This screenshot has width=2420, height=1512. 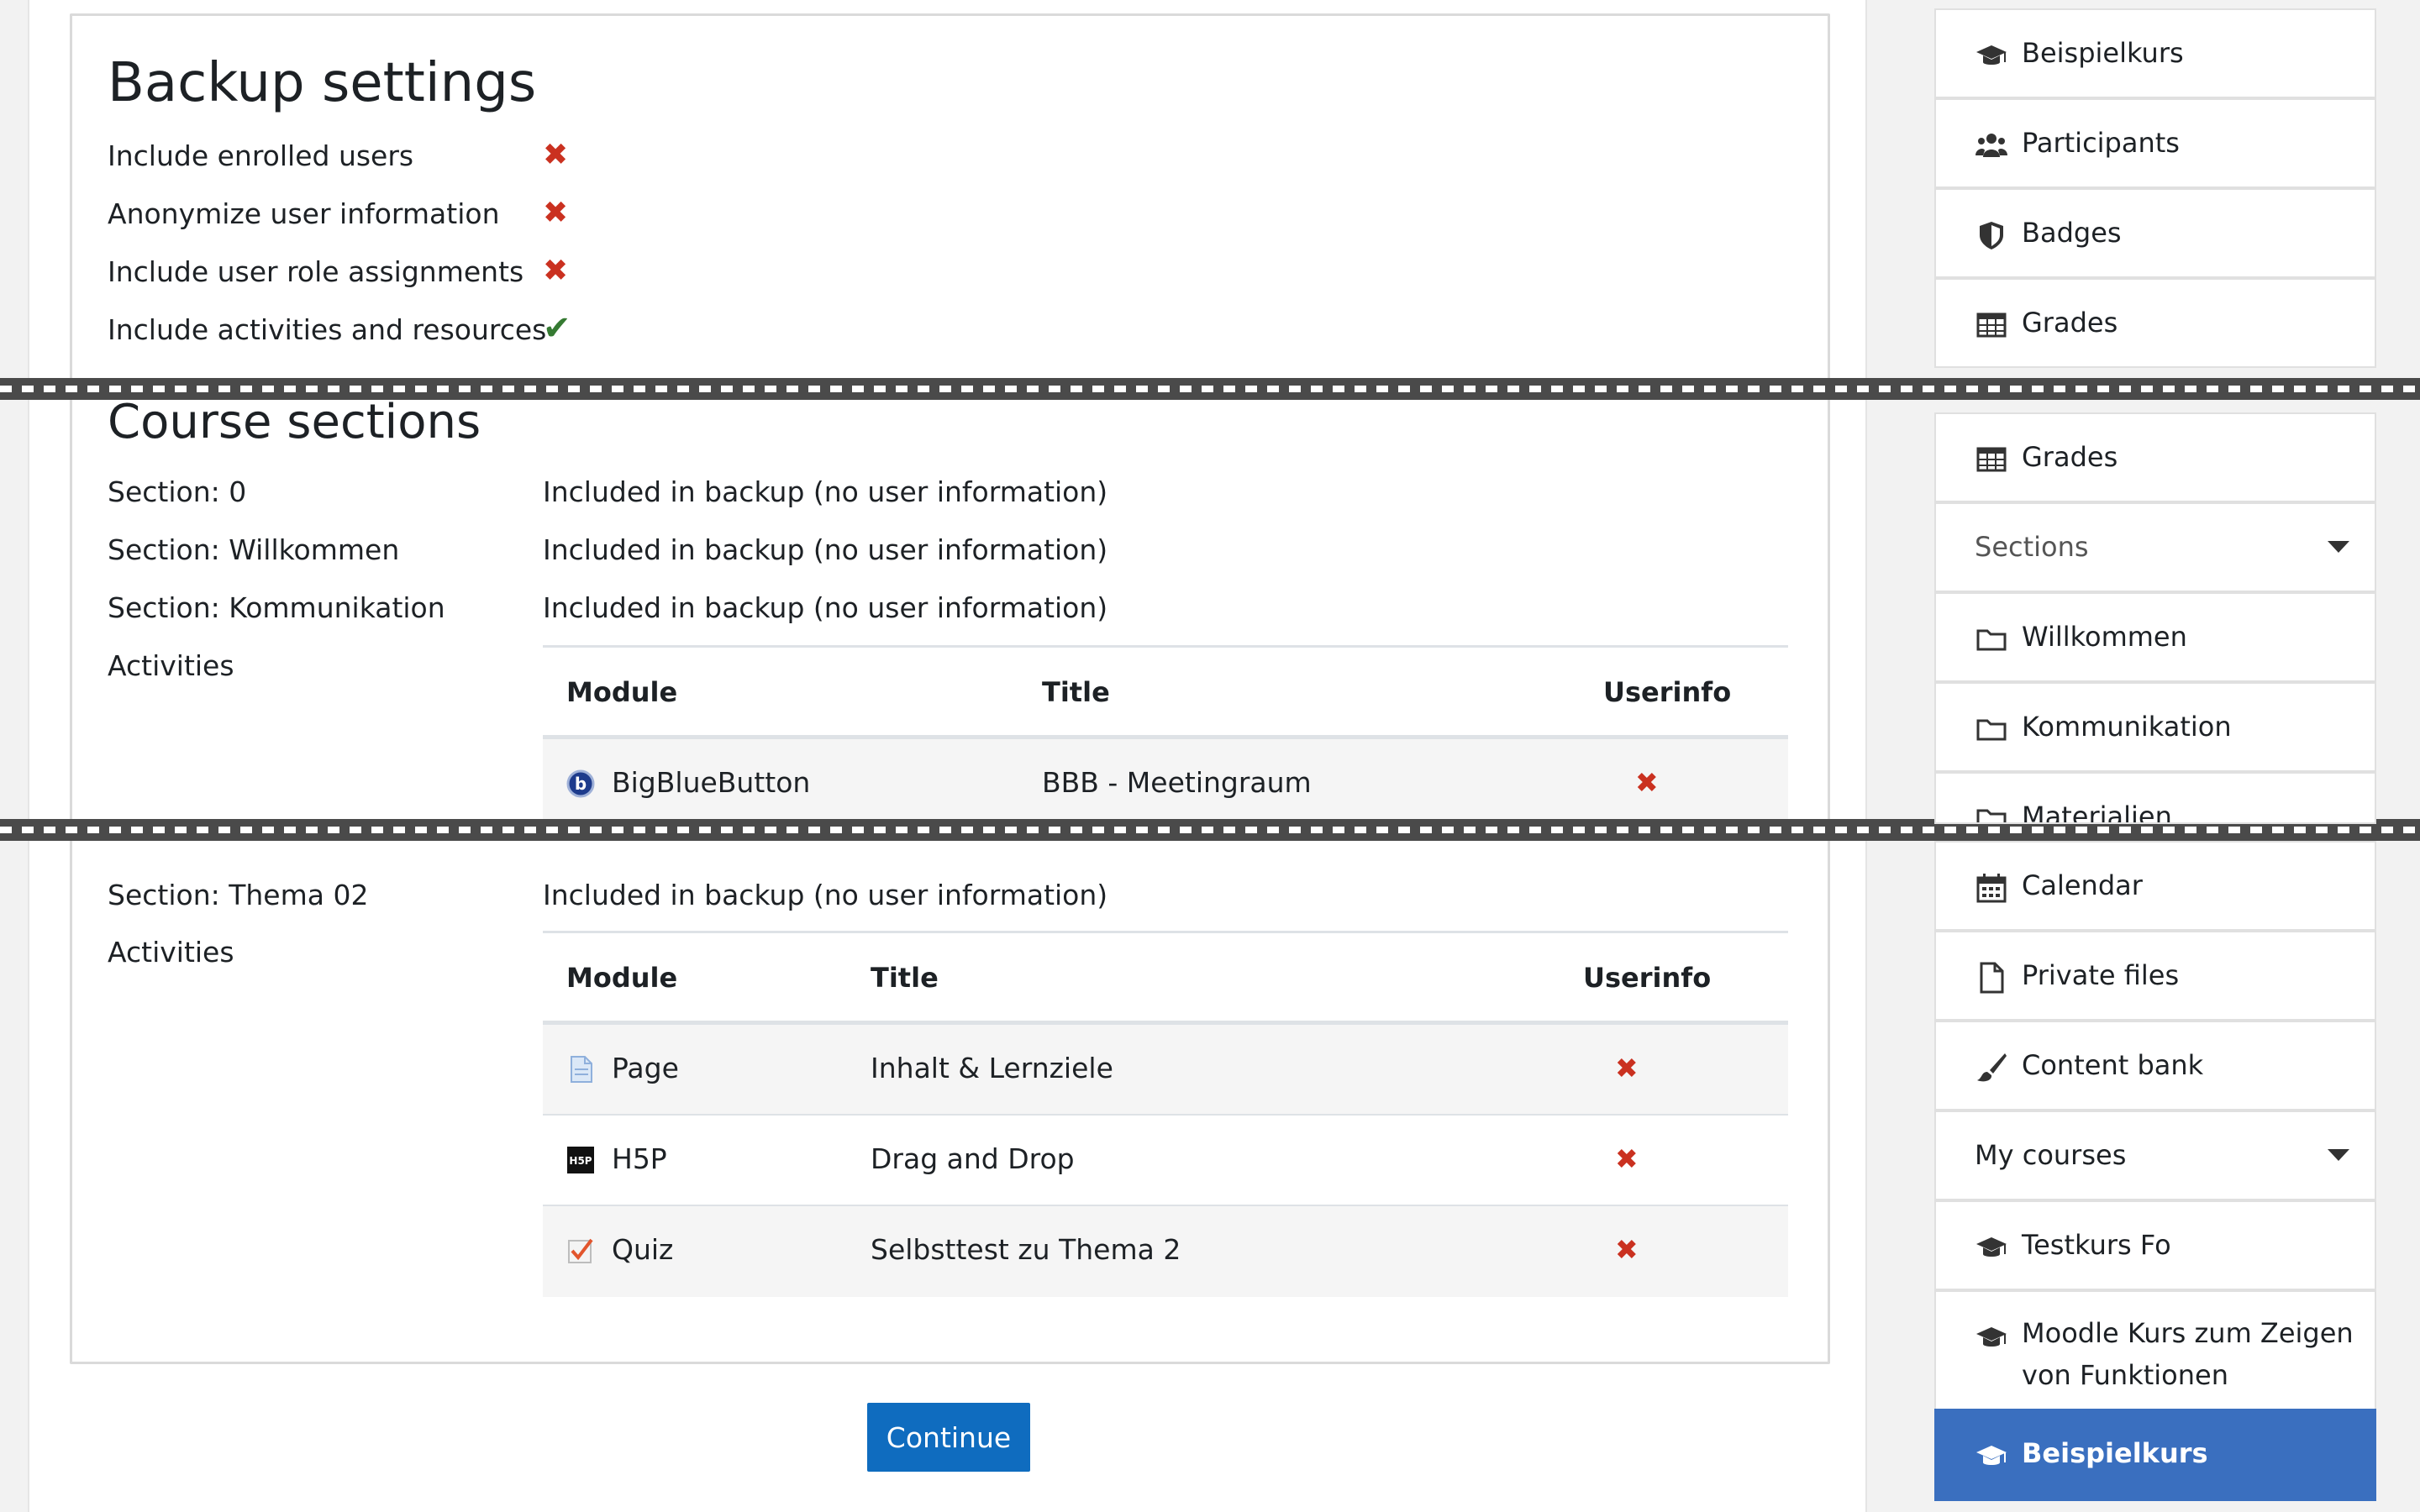 I want to click on activity-title: Drag and Drop, so click(x=973, y=1158).